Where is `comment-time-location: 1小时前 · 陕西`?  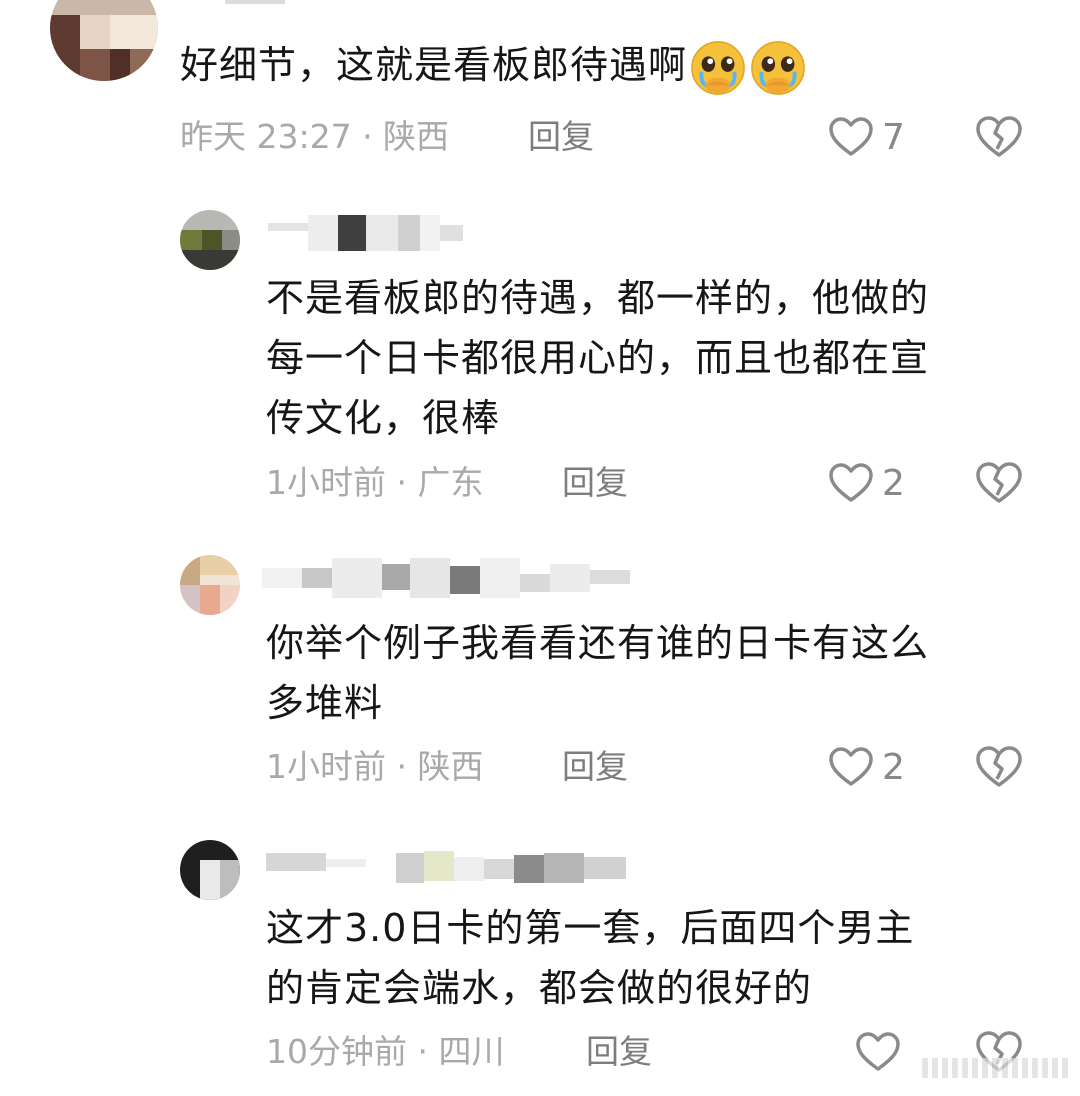
comment-time-location: 1小时前 · 陕西 is located at coordinates (375, 766).